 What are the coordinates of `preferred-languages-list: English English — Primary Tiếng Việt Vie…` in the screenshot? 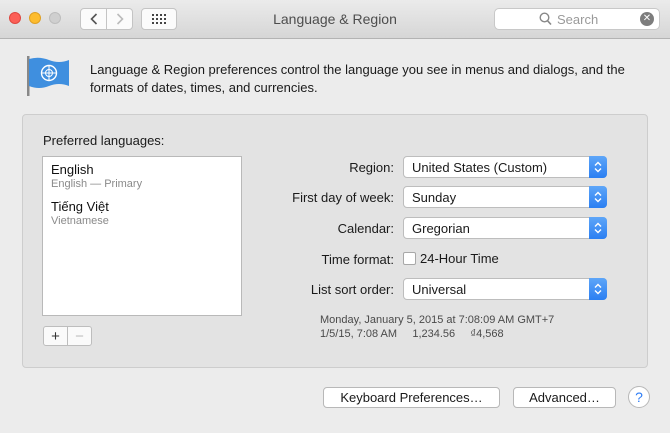 It's located at (142, 236).